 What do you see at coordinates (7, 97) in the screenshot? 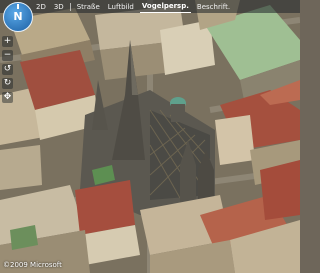
I see `pan-icon: ✥` at bounding box center [7, 97].